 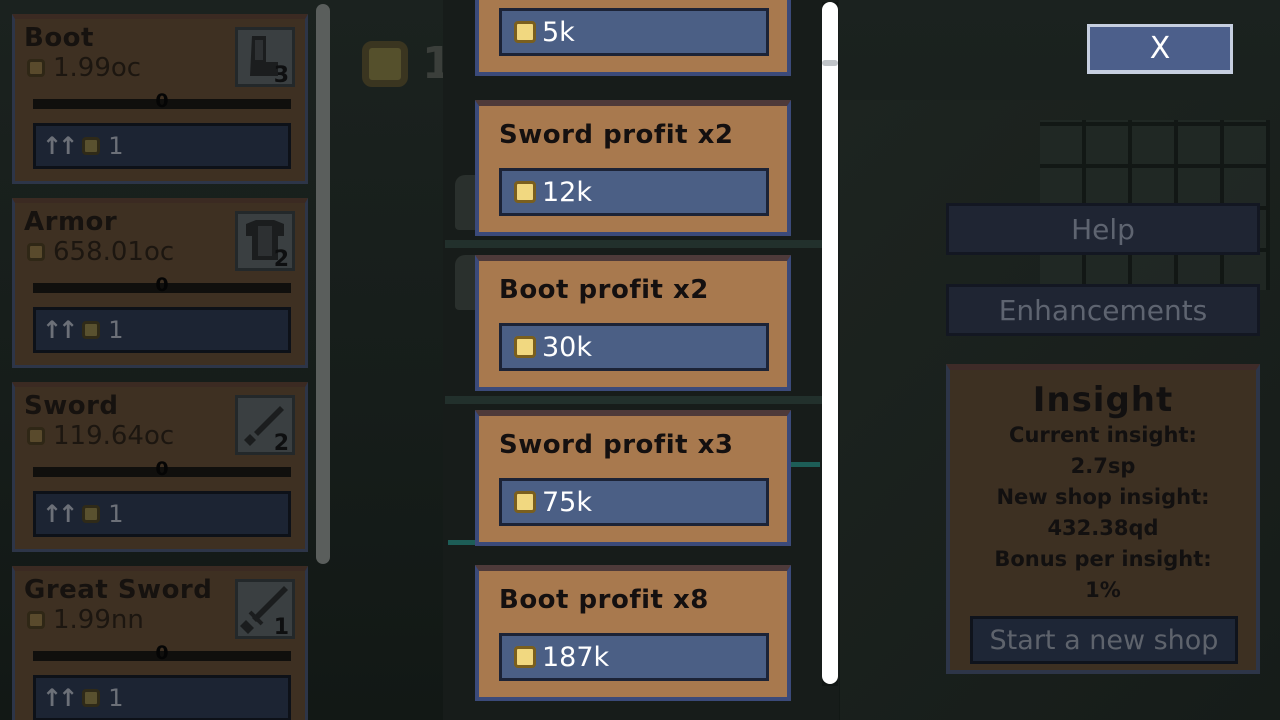 What do you see at coordinates (1103, 590) in the screenshot?
I see `bonus-per-insight-value: 1%` at bounding box center [1103, 590].